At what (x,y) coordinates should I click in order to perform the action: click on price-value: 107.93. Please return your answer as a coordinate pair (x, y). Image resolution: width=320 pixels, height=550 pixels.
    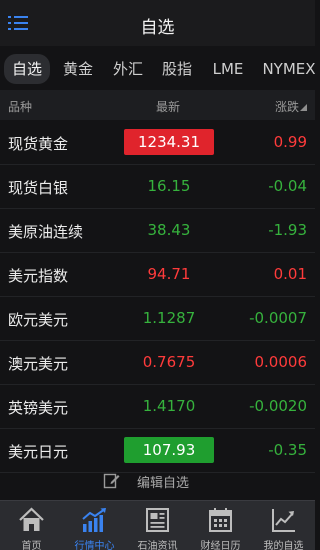
    Looking at the image, I should click on (169, 450).